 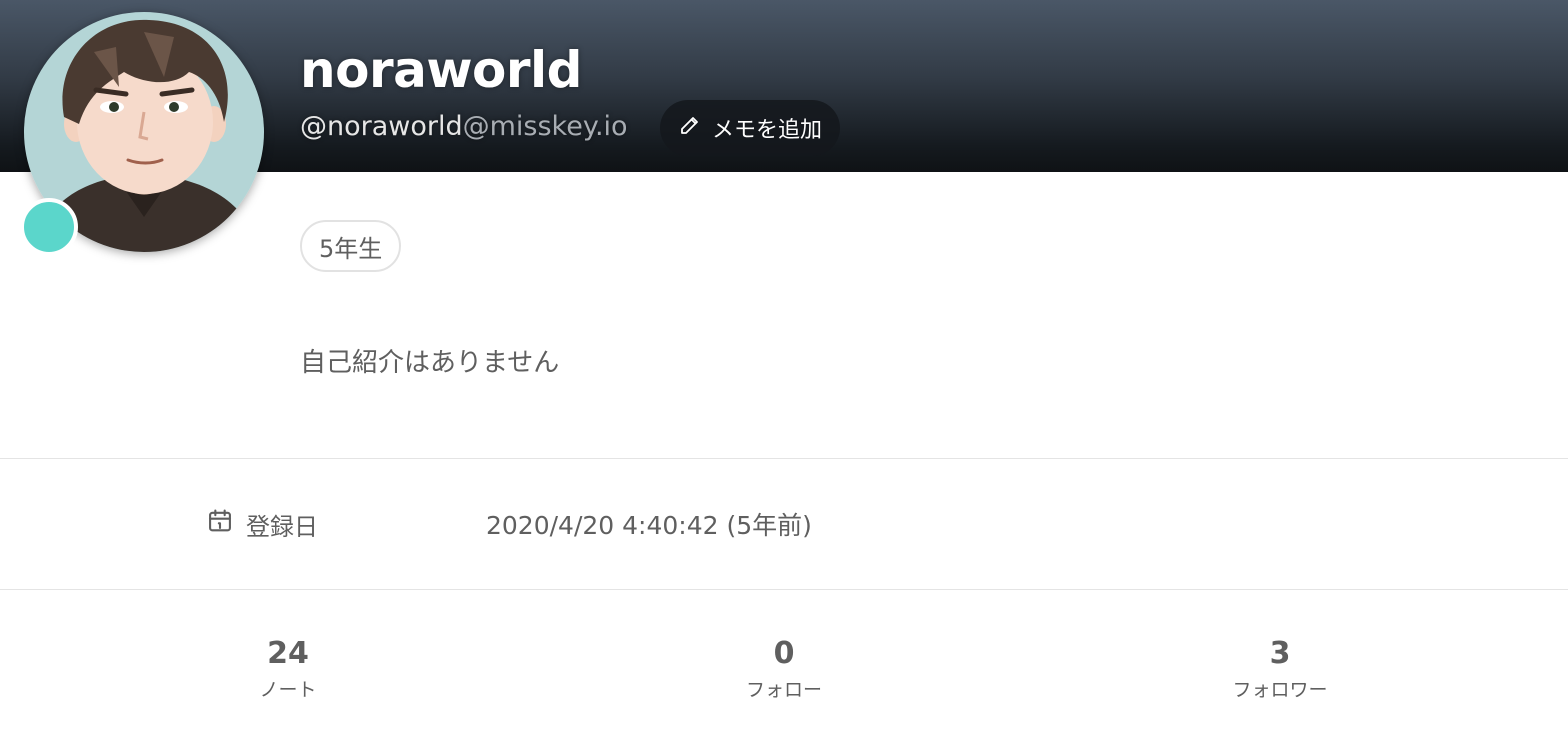 I want to click on pencil-icon, so click(x=690, y=128).